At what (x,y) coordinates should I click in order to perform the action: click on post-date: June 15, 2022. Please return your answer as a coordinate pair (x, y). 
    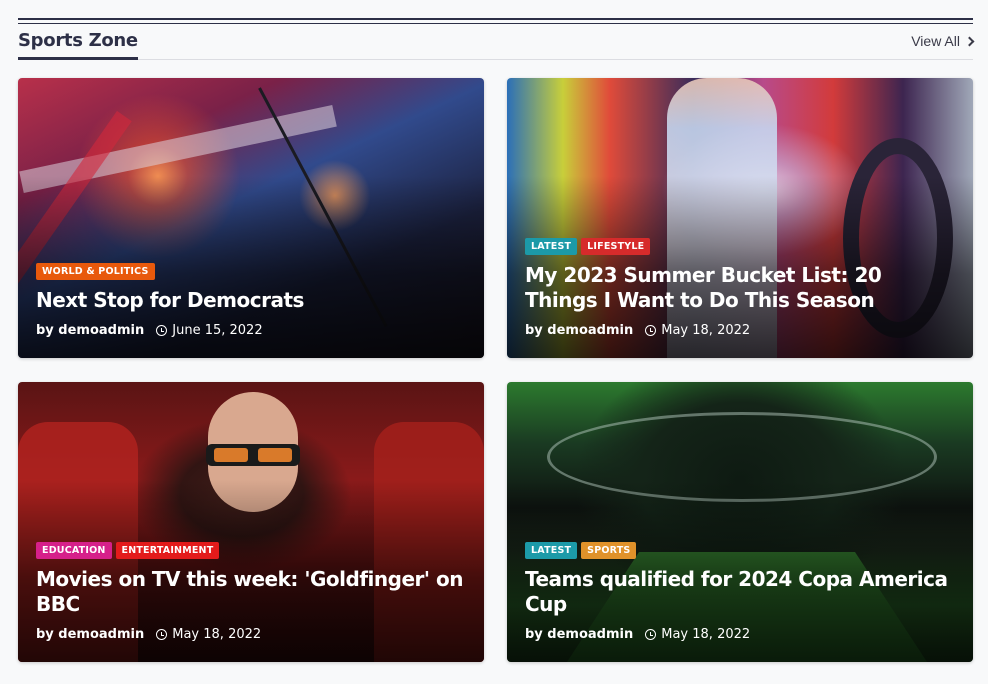
    Looking at the image, I should click on (217, 330).